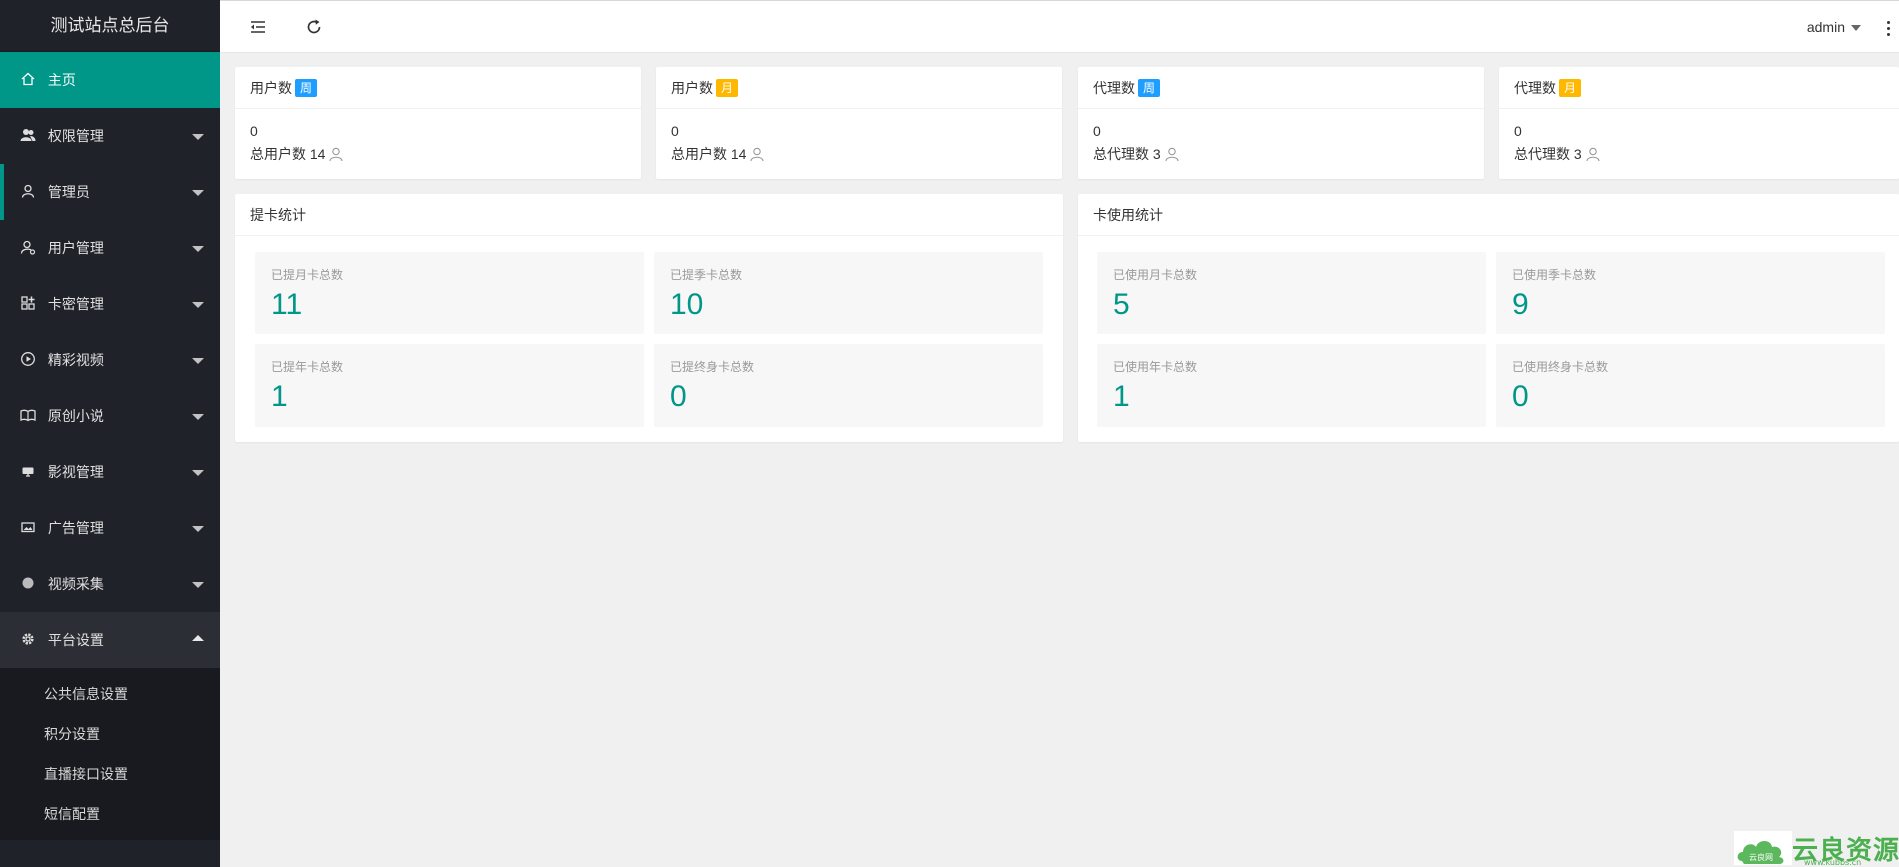  I want to click on menu-toggle-icon, so click(258, 27).